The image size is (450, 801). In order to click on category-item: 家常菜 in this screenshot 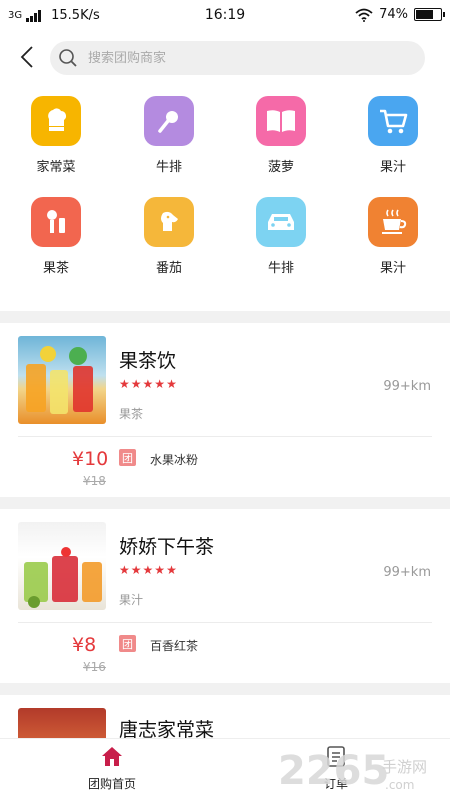, I will do `click(56, 135)`.